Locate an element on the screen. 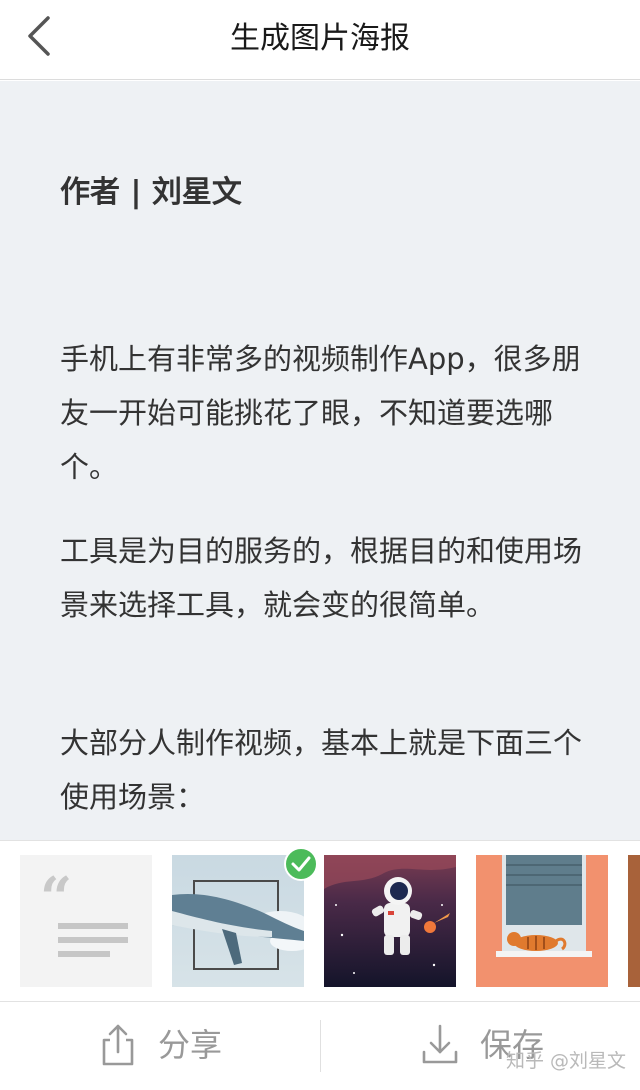 The width and height of the screenshot is (640, 1090). check-icon is located at coordinates (301, 864).